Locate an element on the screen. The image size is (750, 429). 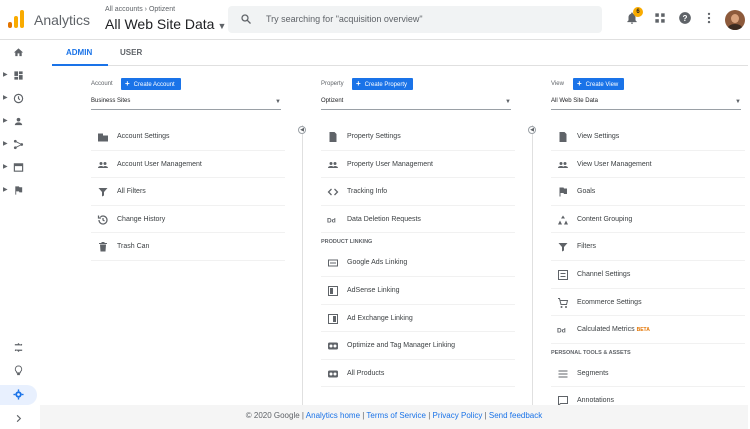
all-filters-item: All Filters is located at coordinates (188, 192).